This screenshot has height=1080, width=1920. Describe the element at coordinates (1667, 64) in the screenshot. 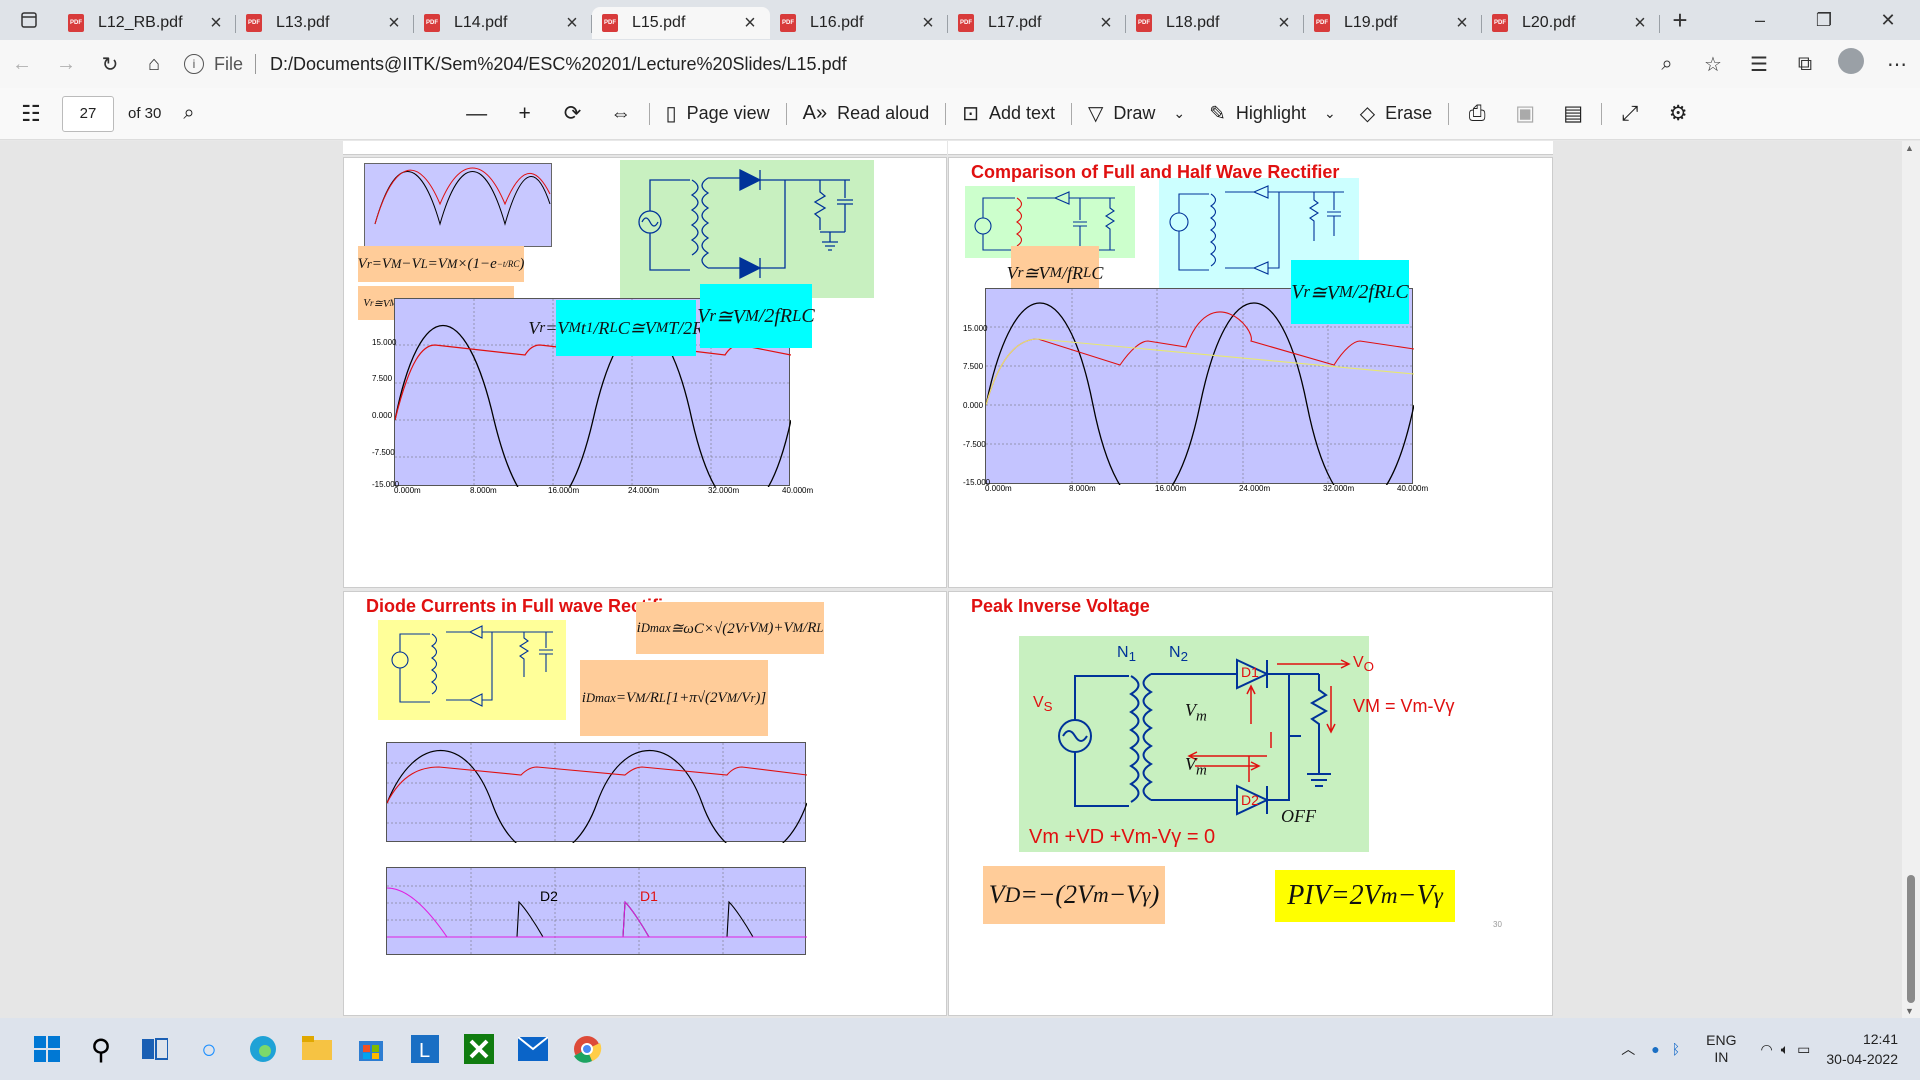

I see `zoom-icon: ⌕` at that location.